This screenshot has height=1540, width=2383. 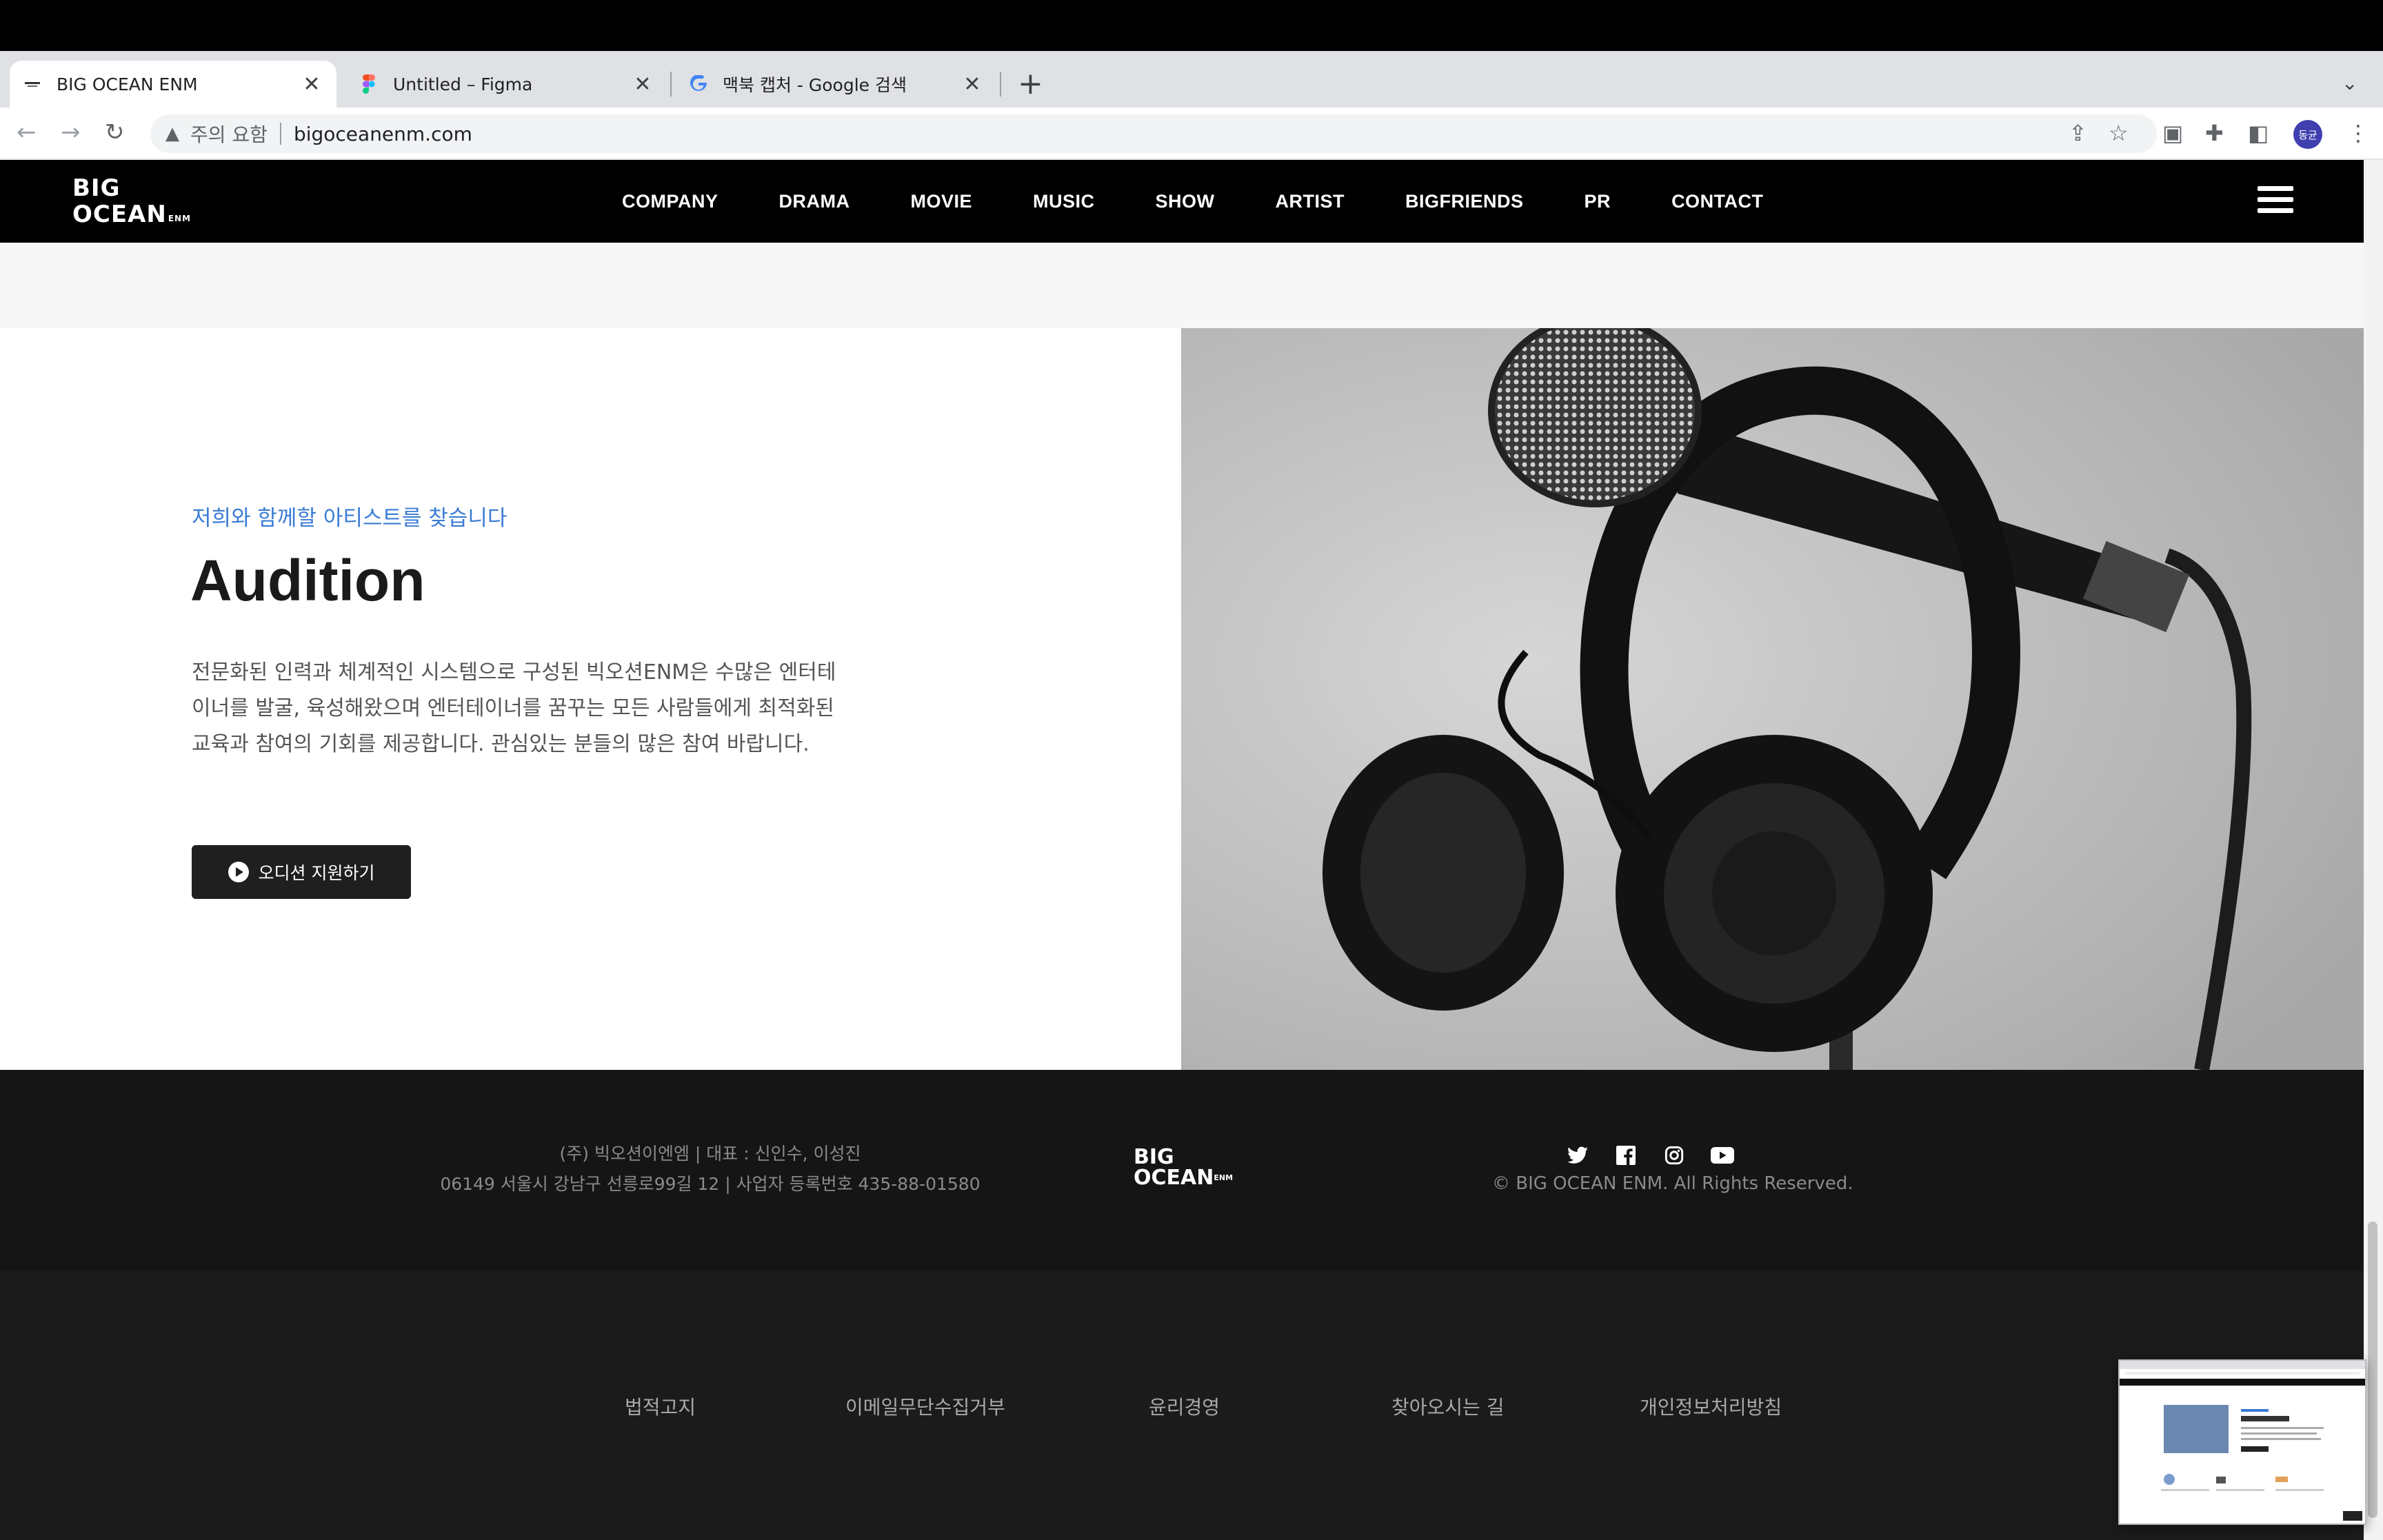 What do you see at coordinates (2307, 134) in the screenshot?
I see `profile-avatar: 동균` at bounding box center [2307, 134].